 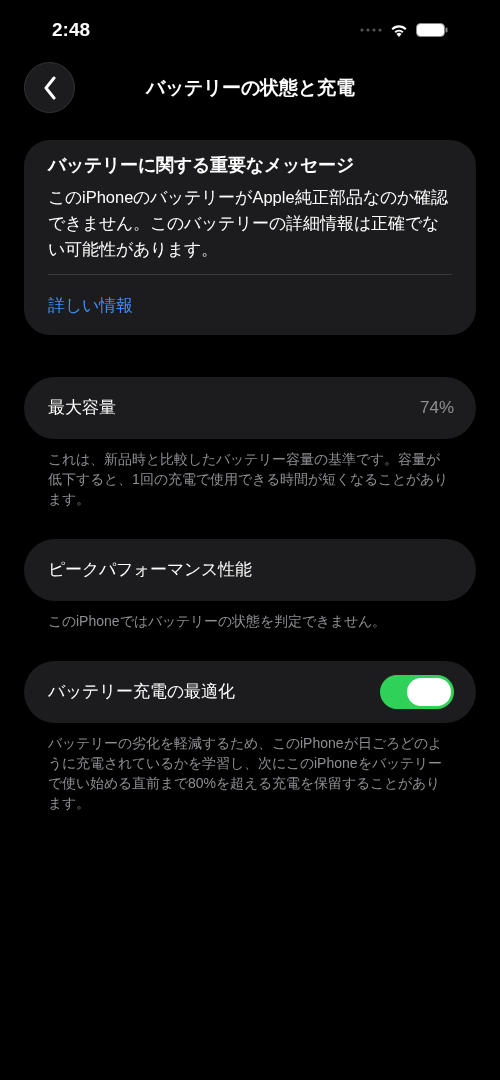 I want to click on page-title: バッテリーの状態と充電, so click(x=250, y=87).